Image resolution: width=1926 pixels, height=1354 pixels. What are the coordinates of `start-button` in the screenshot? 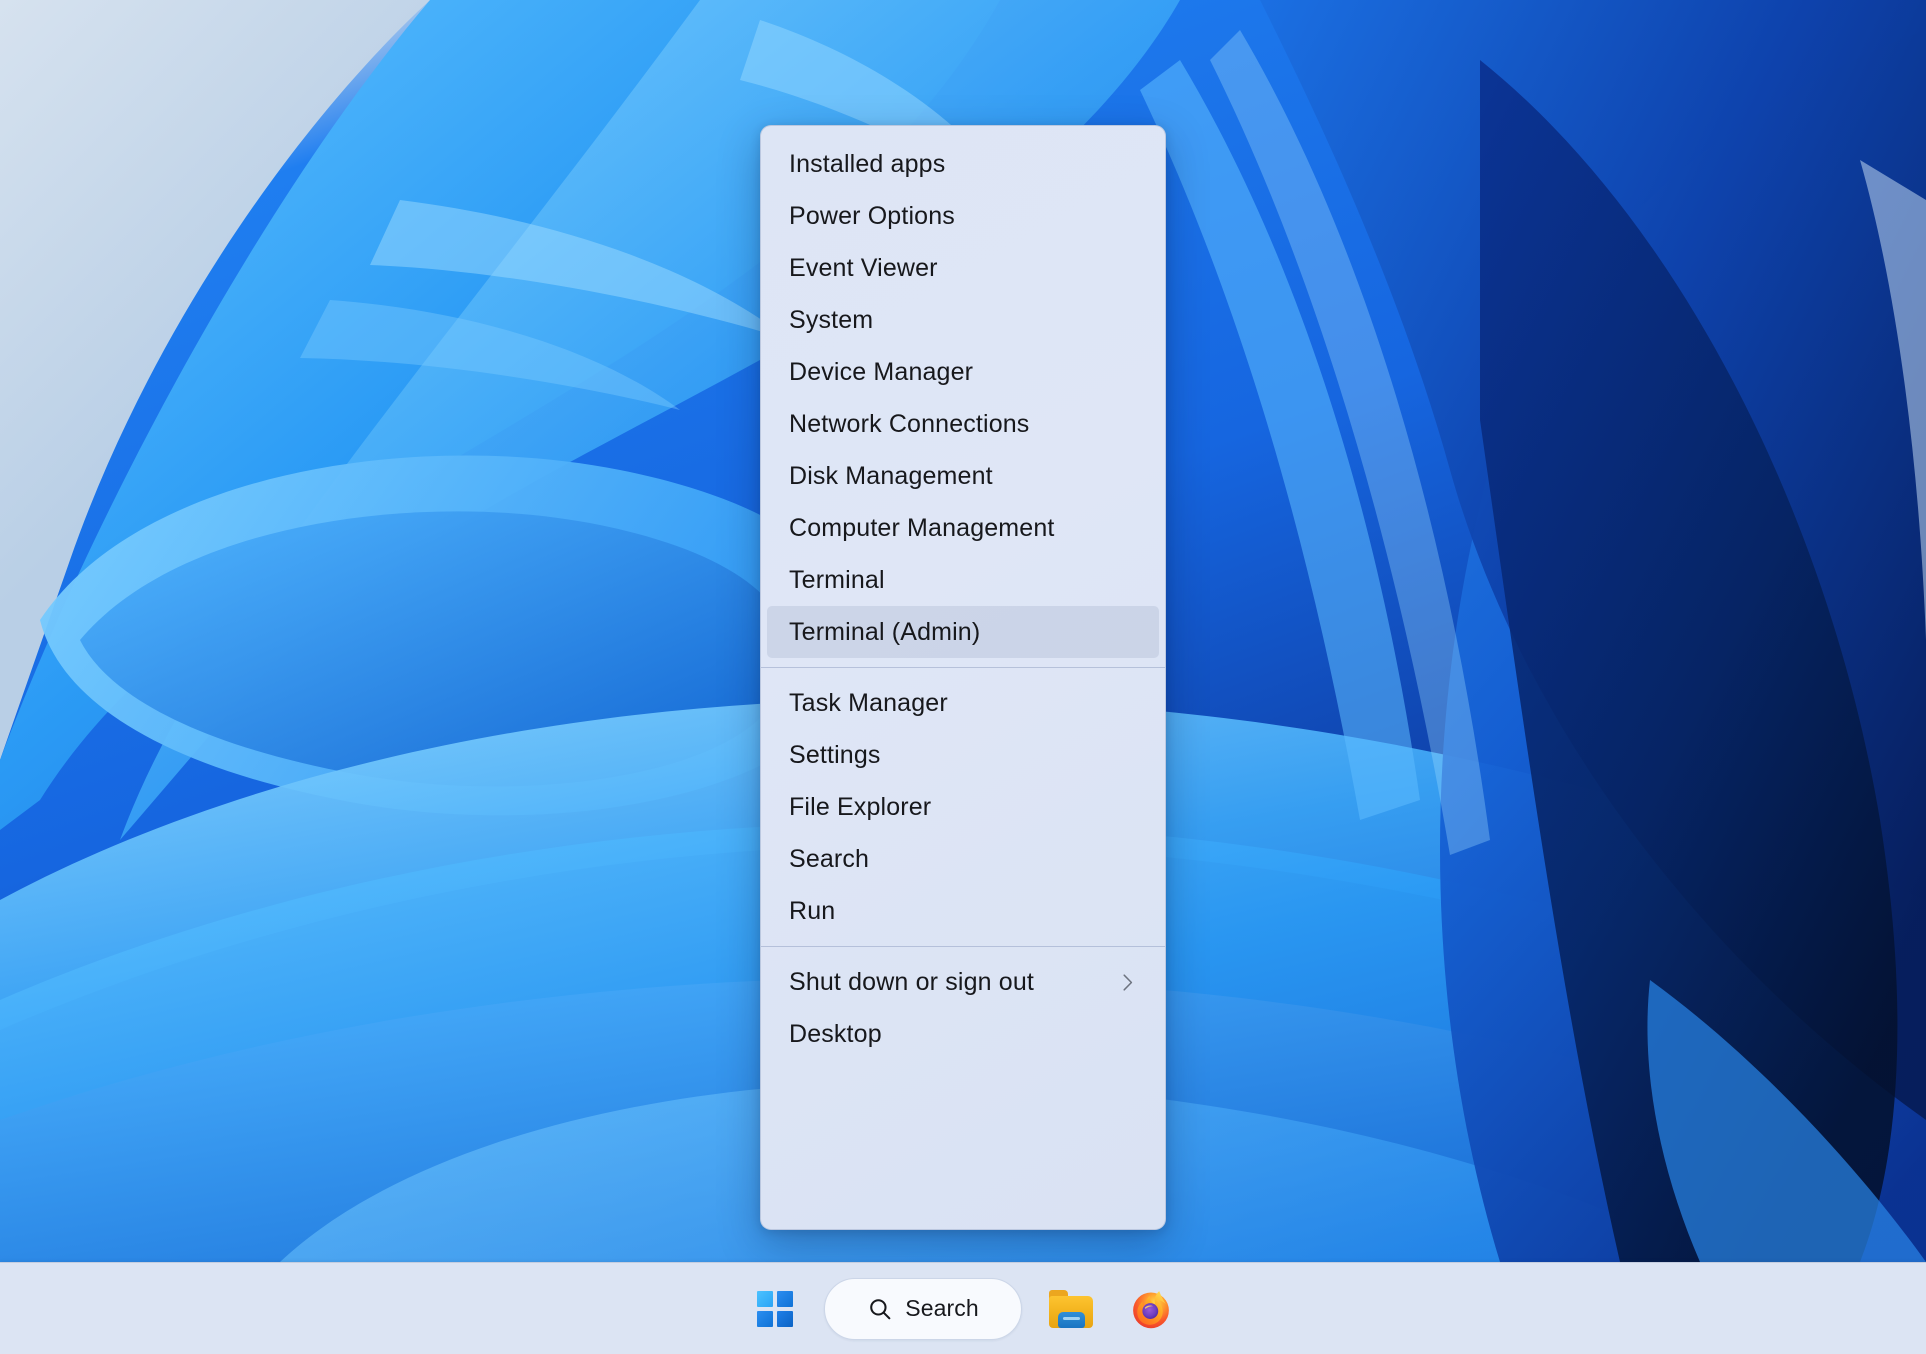 It's located at (775, 1309).